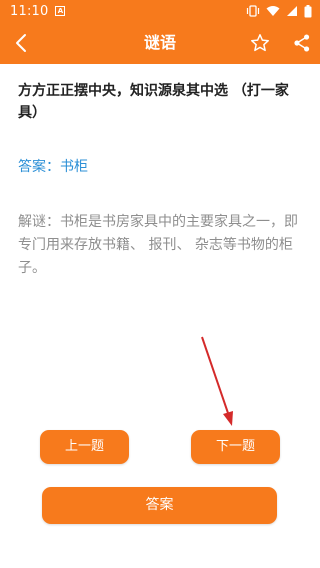  Describe the element at coordinates (302, 43) in the screenshot. I see `share-icon` at that location.